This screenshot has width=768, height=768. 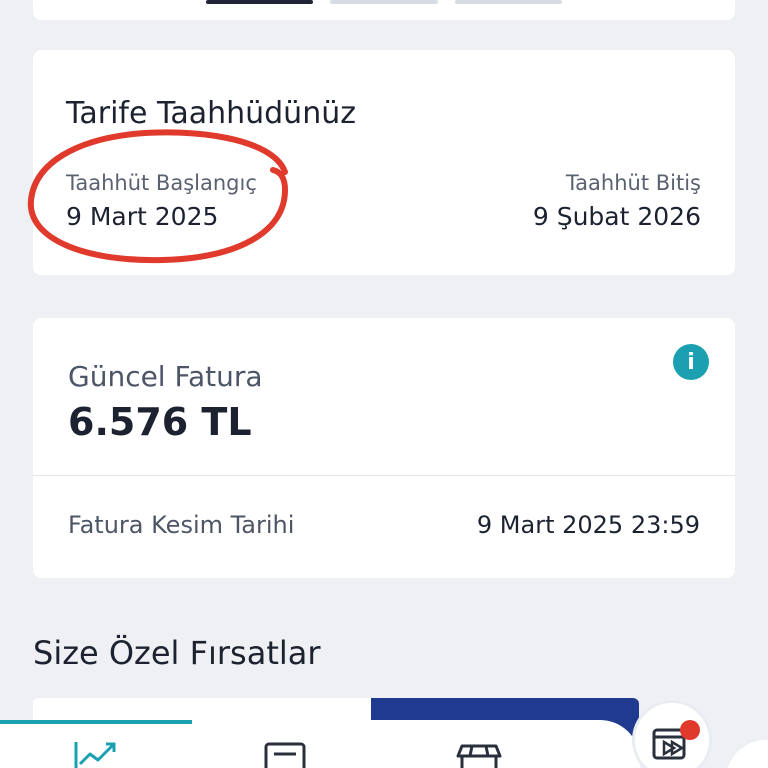 What do you see at coordinates (616, 216) in the screenshot?
I see `commitment-end-value: 9 Şubat 2026` at bounding box center [616, 216].